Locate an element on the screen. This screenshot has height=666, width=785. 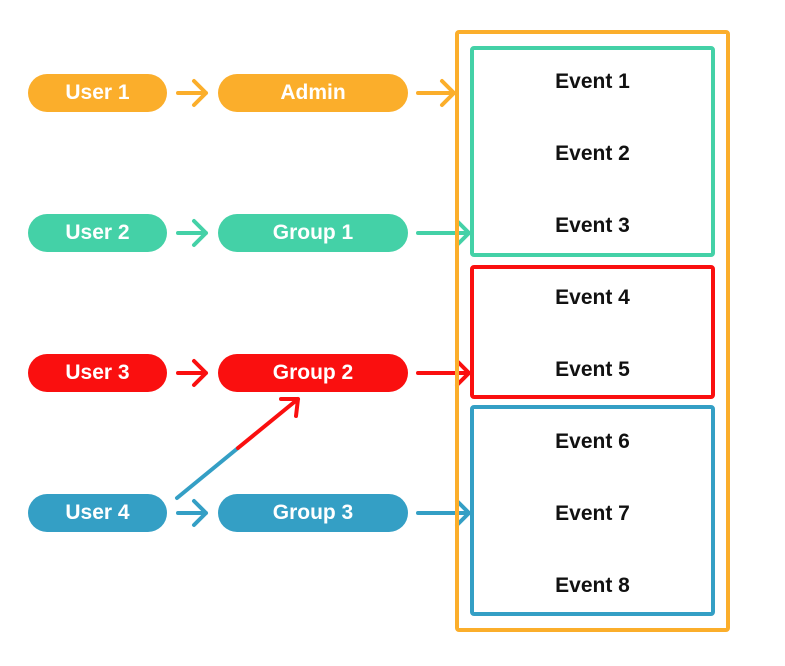
event-1: Event 1 is located at coordinates (592, 82).